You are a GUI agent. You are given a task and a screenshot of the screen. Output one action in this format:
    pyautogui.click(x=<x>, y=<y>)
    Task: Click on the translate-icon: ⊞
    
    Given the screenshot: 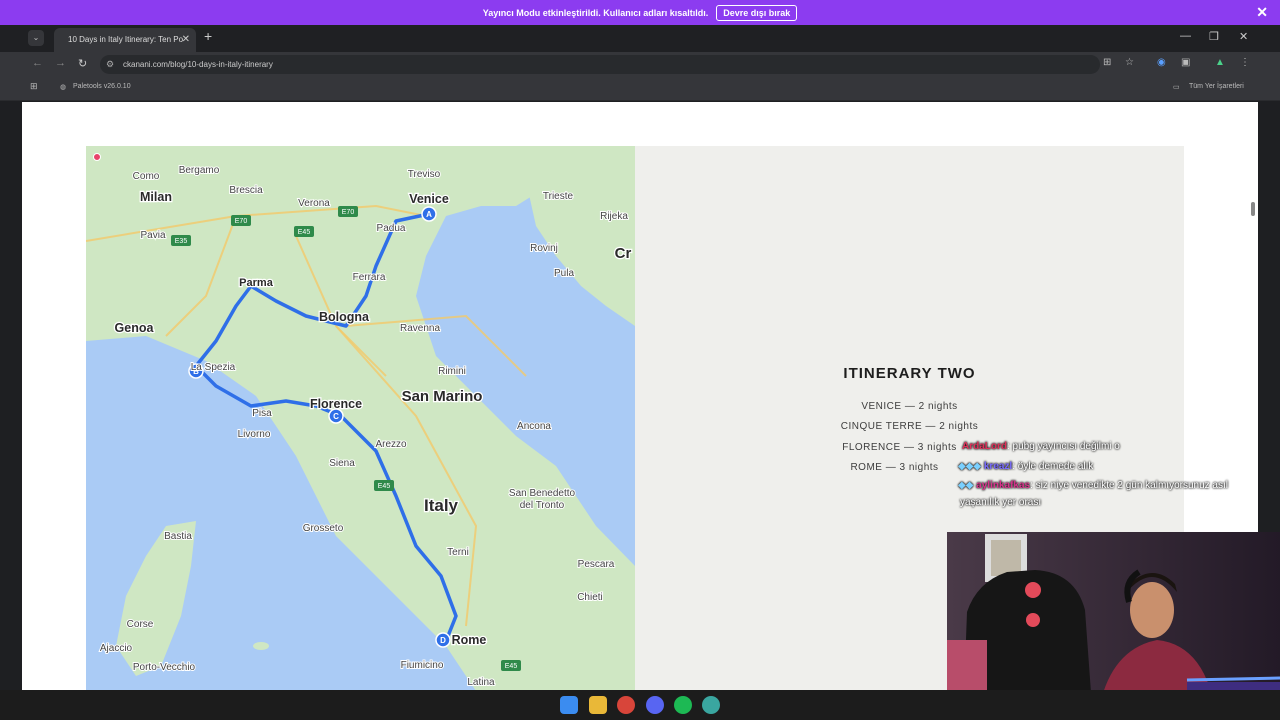 What is the action you would take?
    pyautogui.click(x=1107, y=62)
    